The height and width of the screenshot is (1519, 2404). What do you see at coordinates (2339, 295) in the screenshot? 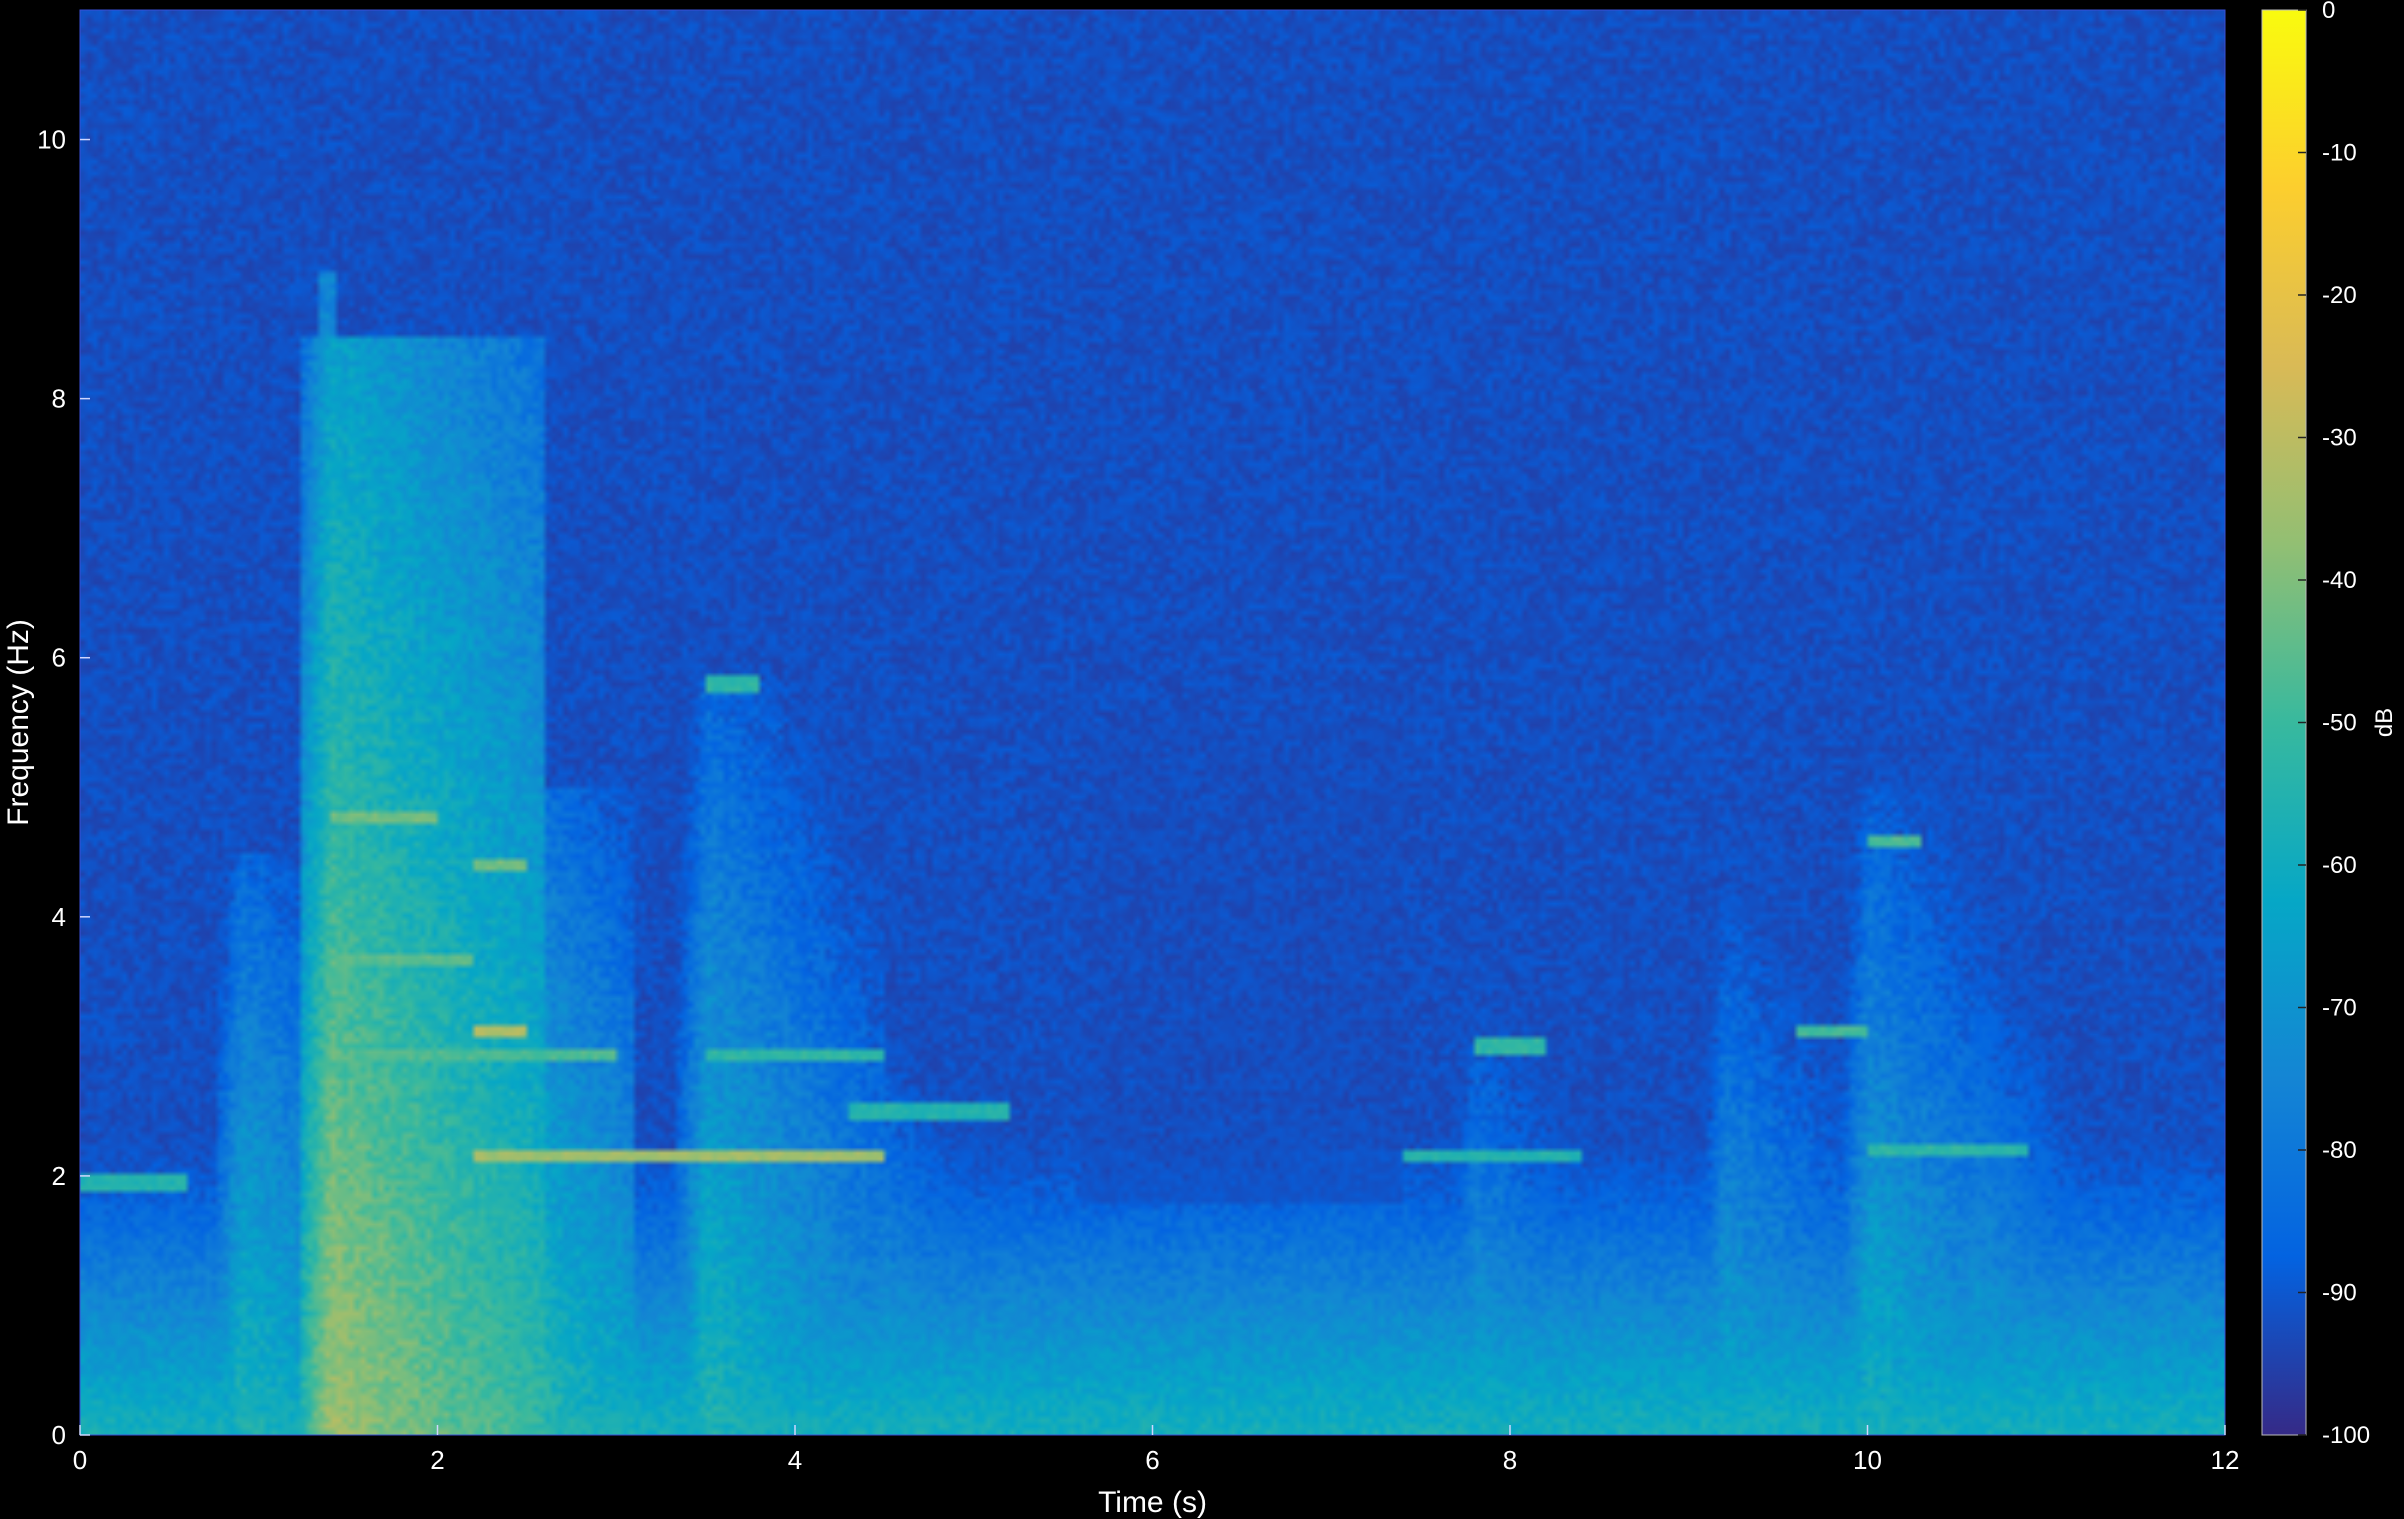
I see `colorbar-tick-label: -20` at bounding box center [2339, 295].